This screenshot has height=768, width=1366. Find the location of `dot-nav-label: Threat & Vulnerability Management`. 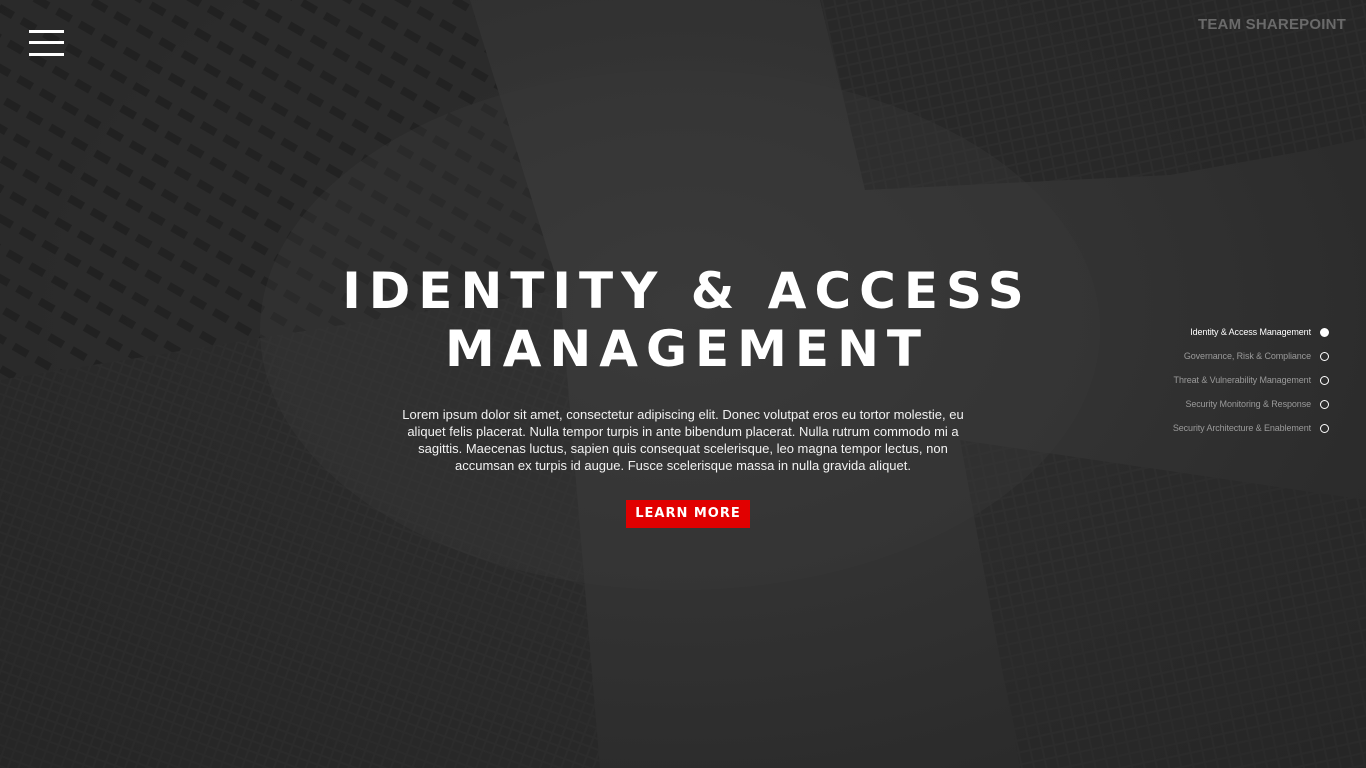

dot-nav-label: Threat & Vulnerability Management is located at coordinates (1242, 380).